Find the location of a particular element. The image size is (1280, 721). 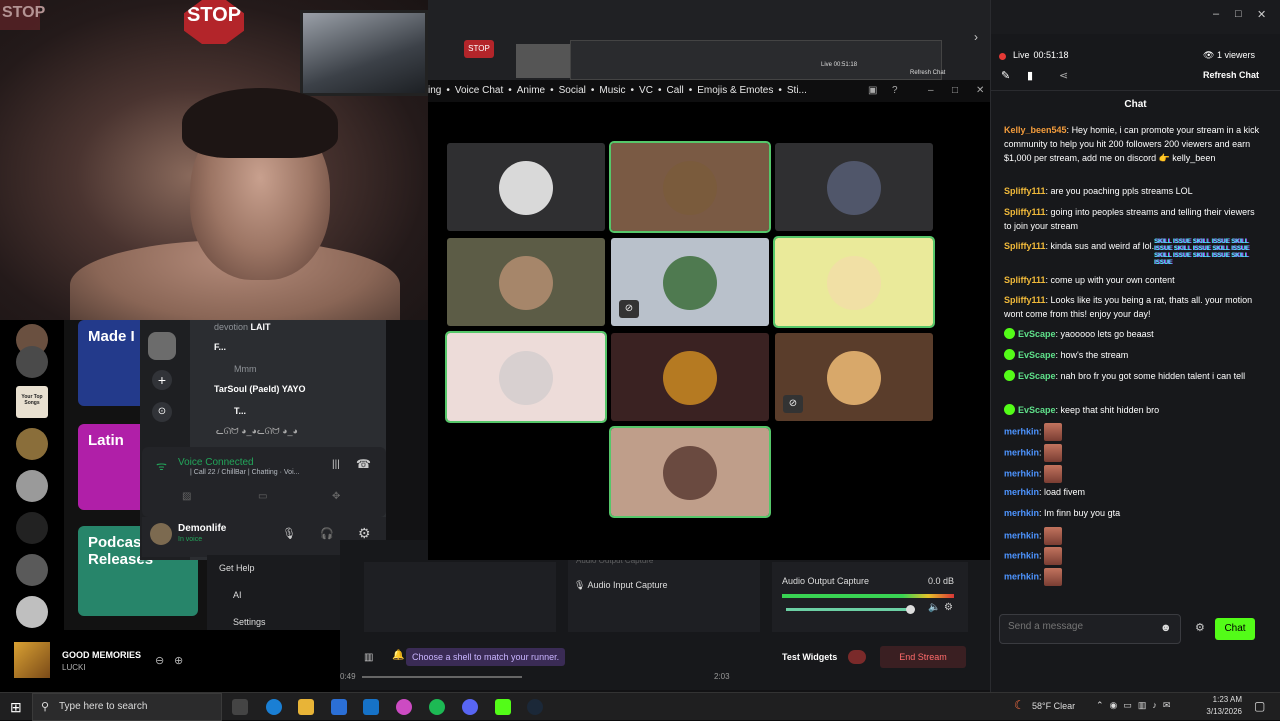

explore-icon: ⊙ is located at coordinates (162, 412).